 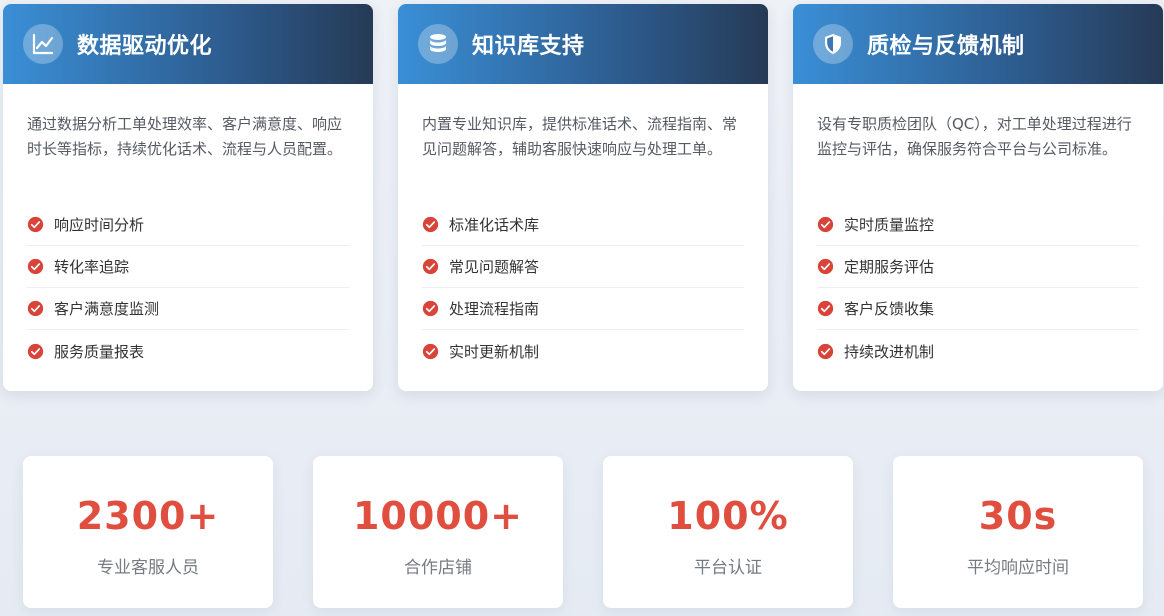 I want to click on stat-label: 平台认证, so click(x=728, y=568).